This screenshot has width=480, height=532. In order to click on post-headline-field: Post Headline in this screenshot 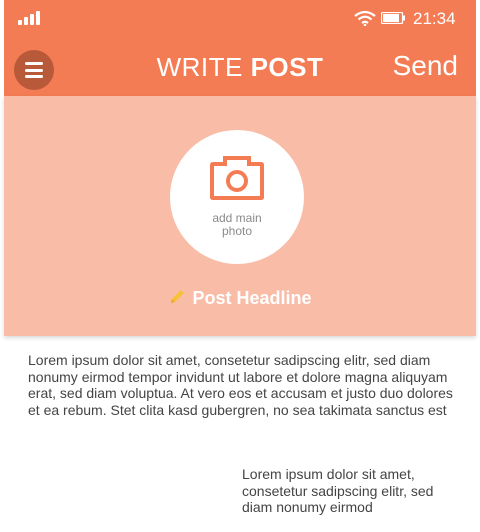, I will do `click(240, 298)`.